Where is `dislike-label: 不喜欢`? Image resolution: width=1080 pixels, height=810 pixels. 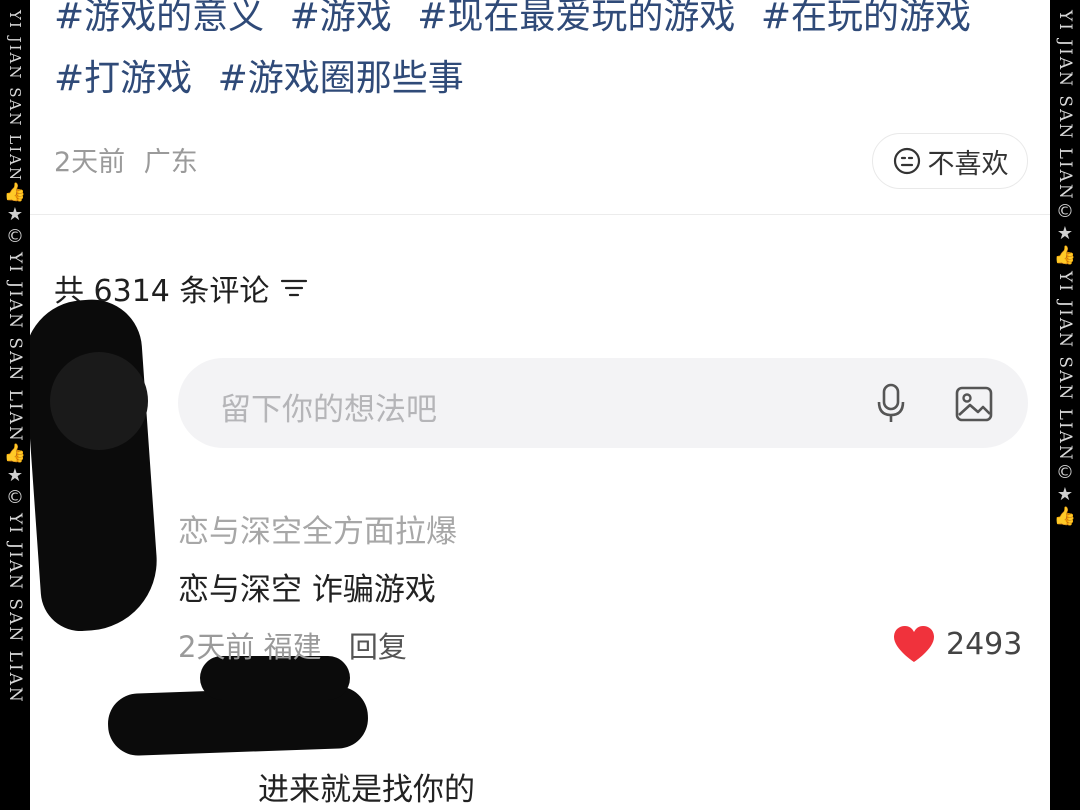
dislike-label: 不喜欢 is located at coordinates (968, 164).